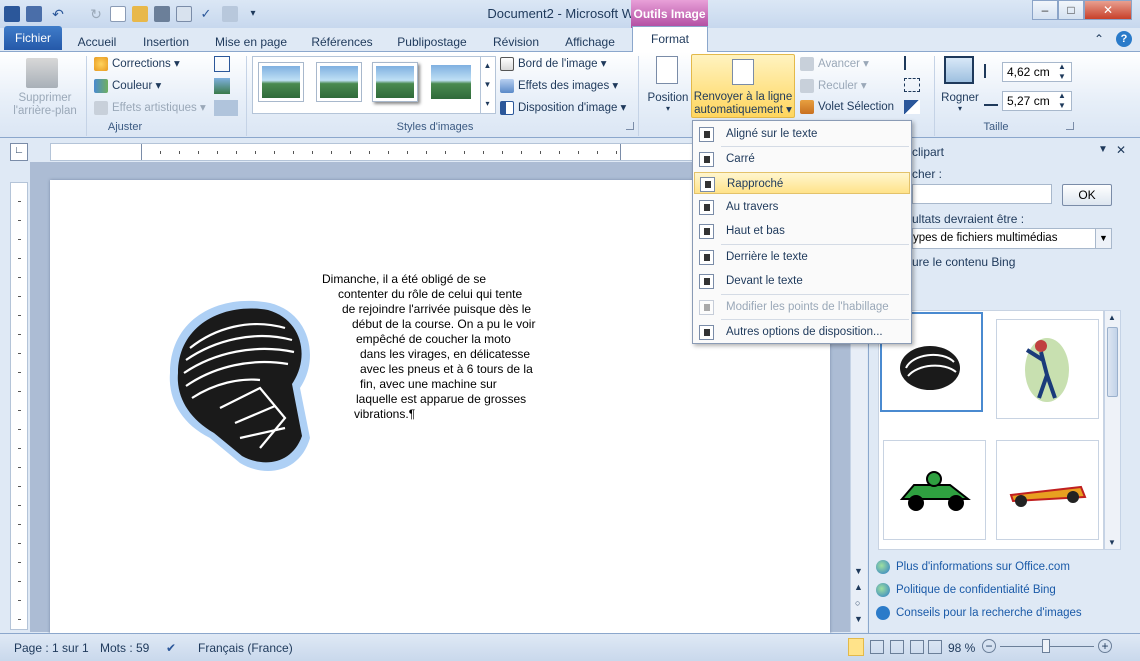  Describe the element at coordinates (559, 85) in the screenshot. I see `effets-images-button: Effets des images ▾` at that location.